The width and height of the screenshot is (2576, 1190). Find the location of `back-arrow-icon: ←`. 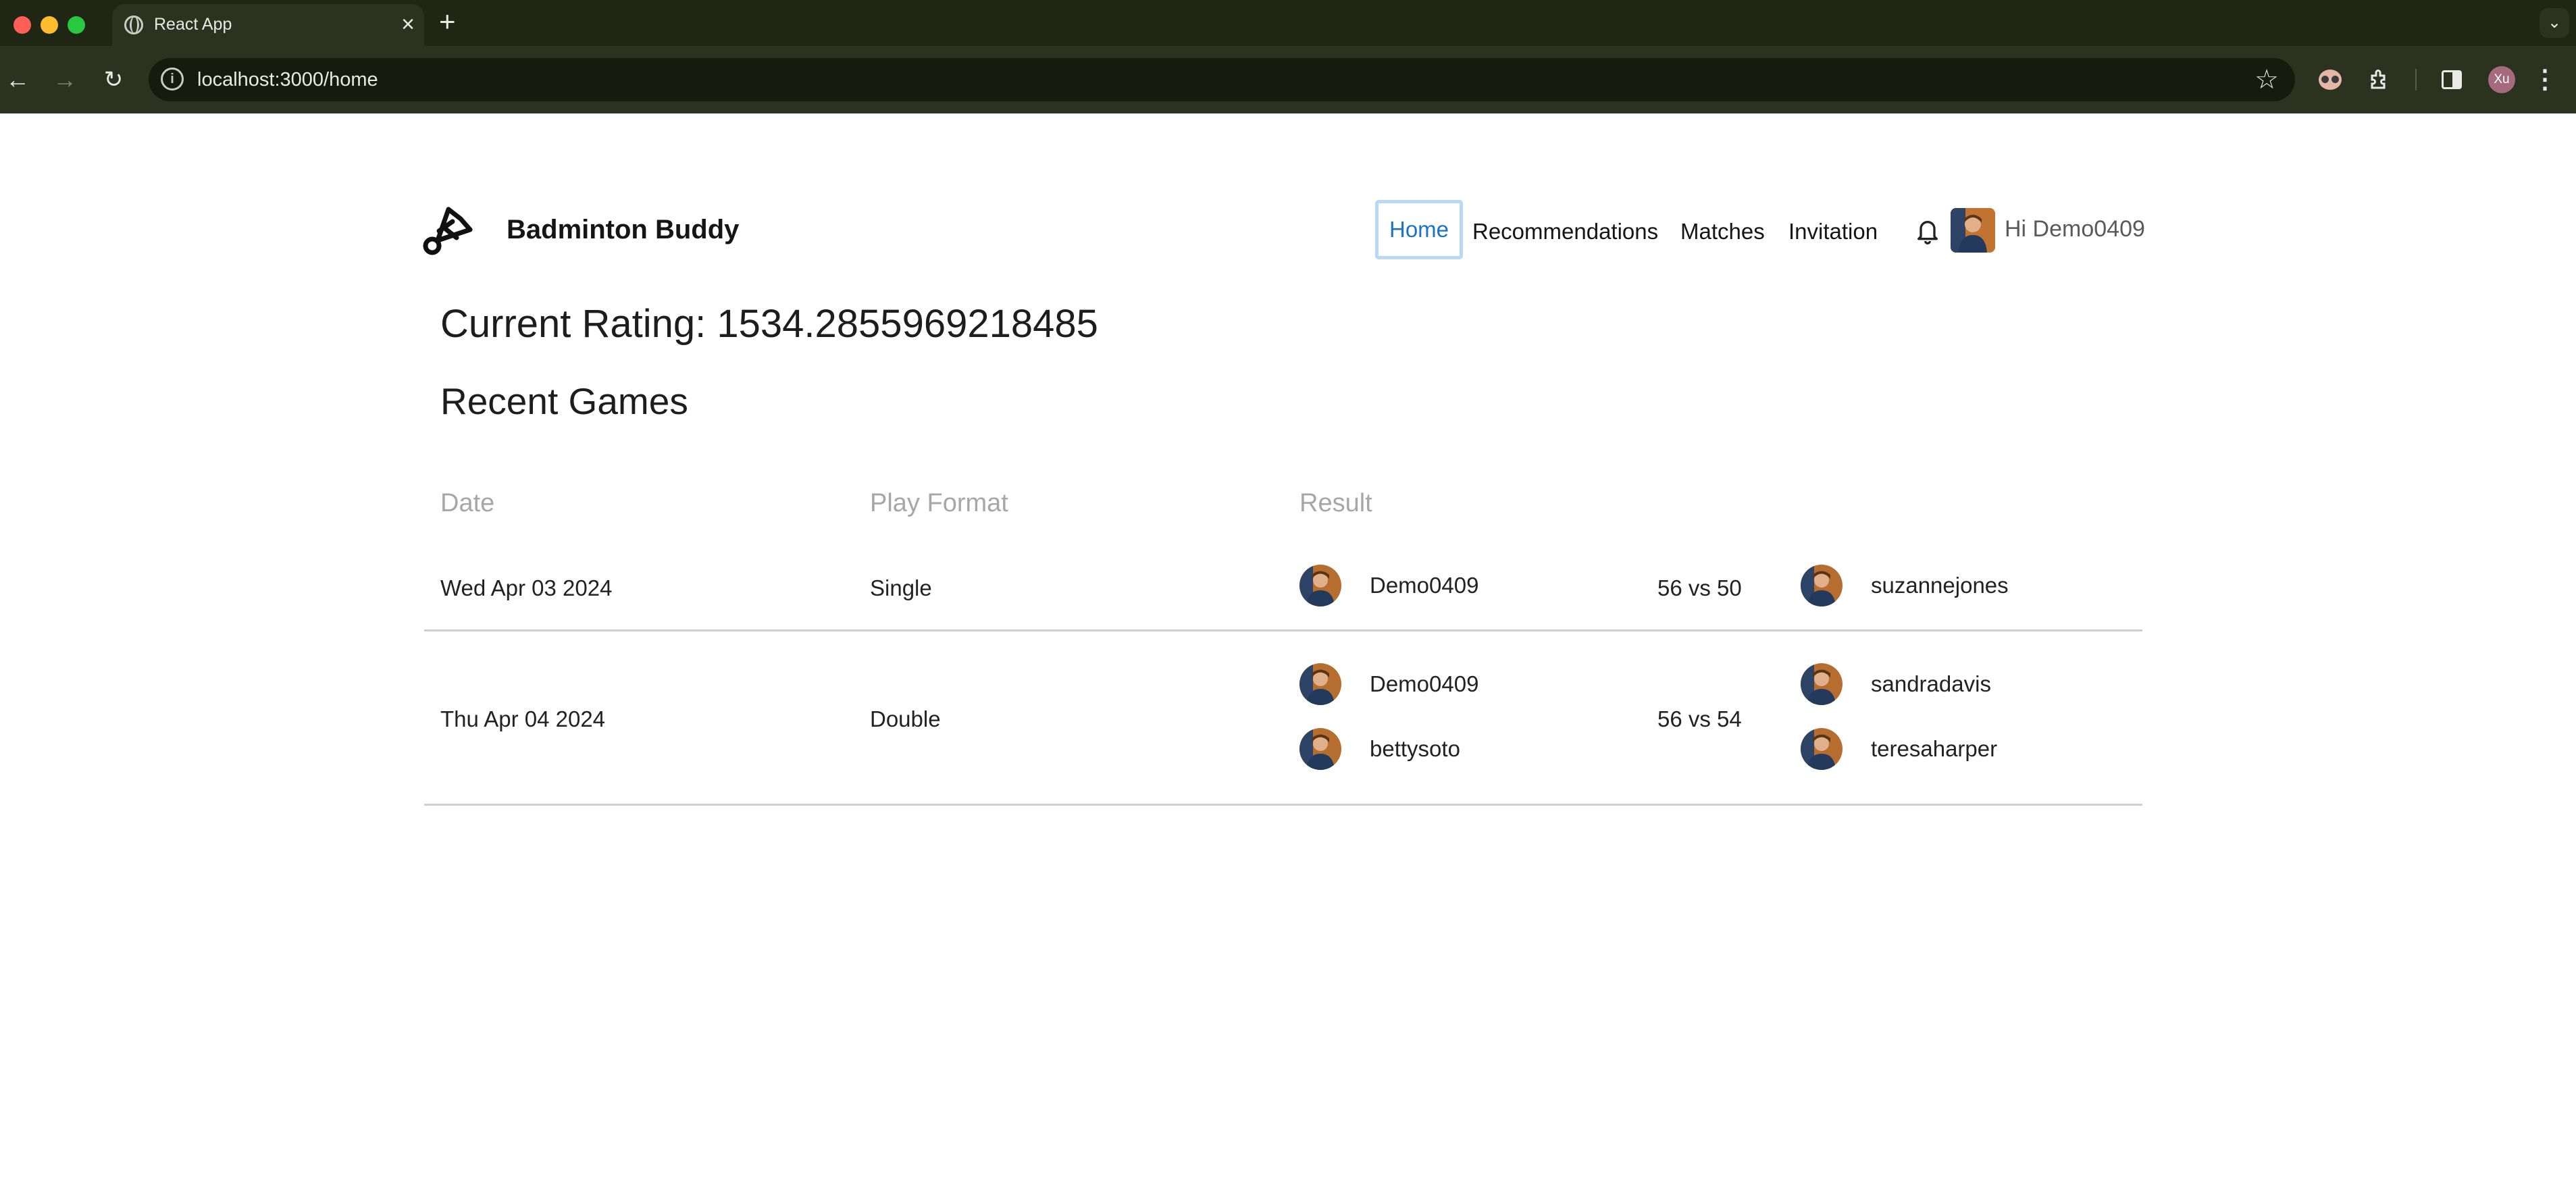

back-arrow-icon: ← is located at coordinates (17, 79).